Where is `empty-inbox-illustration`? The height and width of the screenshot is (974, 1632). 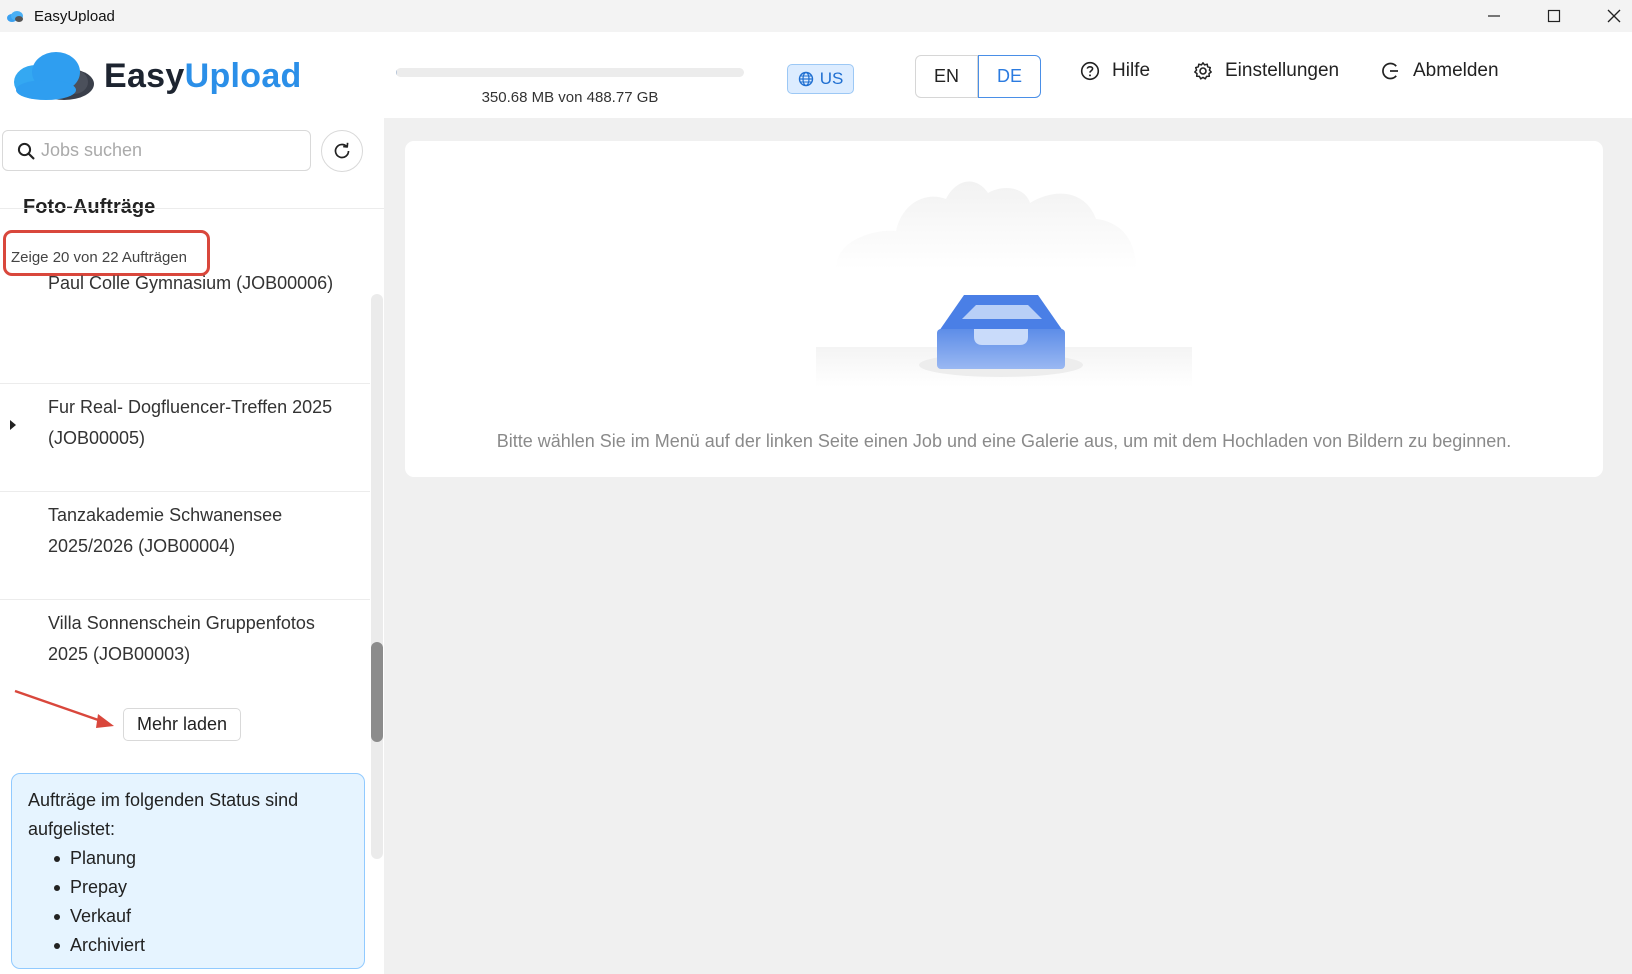
empty-inbox-illustration is located at coordinates (1004, 284).